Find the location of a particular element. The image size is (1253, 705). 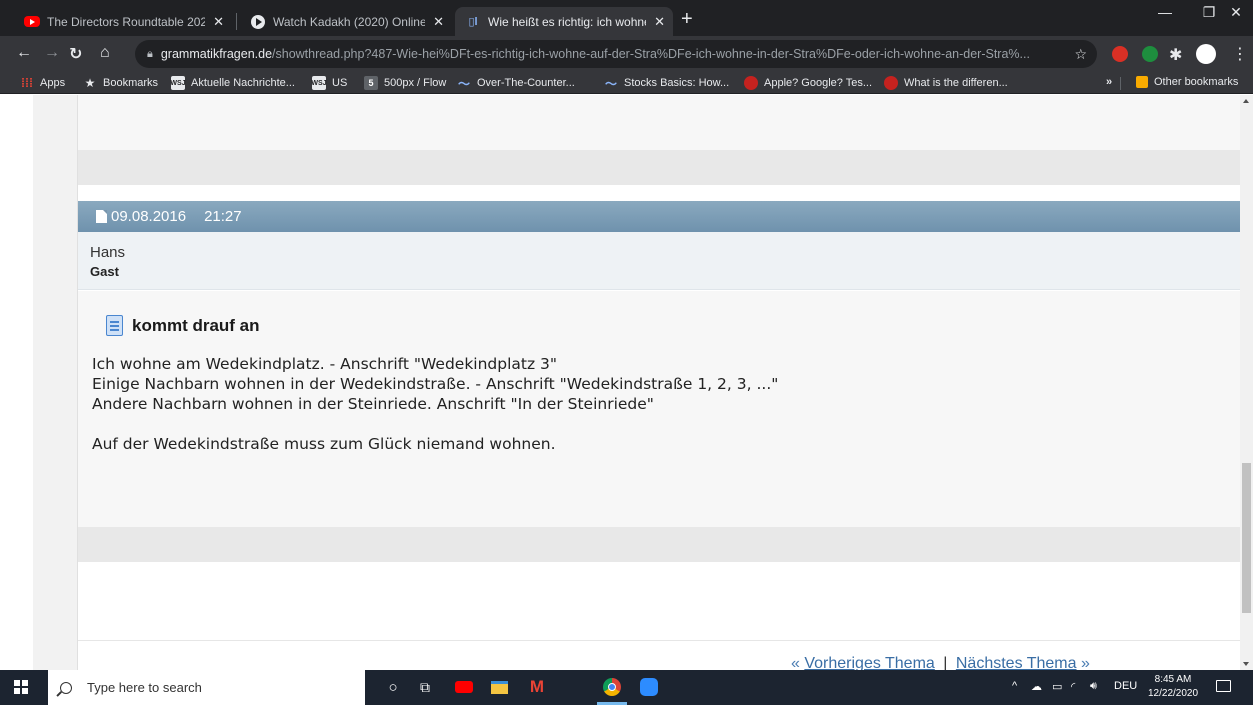

search-placeholder: Type here to search is located at coordinates (144, 687).